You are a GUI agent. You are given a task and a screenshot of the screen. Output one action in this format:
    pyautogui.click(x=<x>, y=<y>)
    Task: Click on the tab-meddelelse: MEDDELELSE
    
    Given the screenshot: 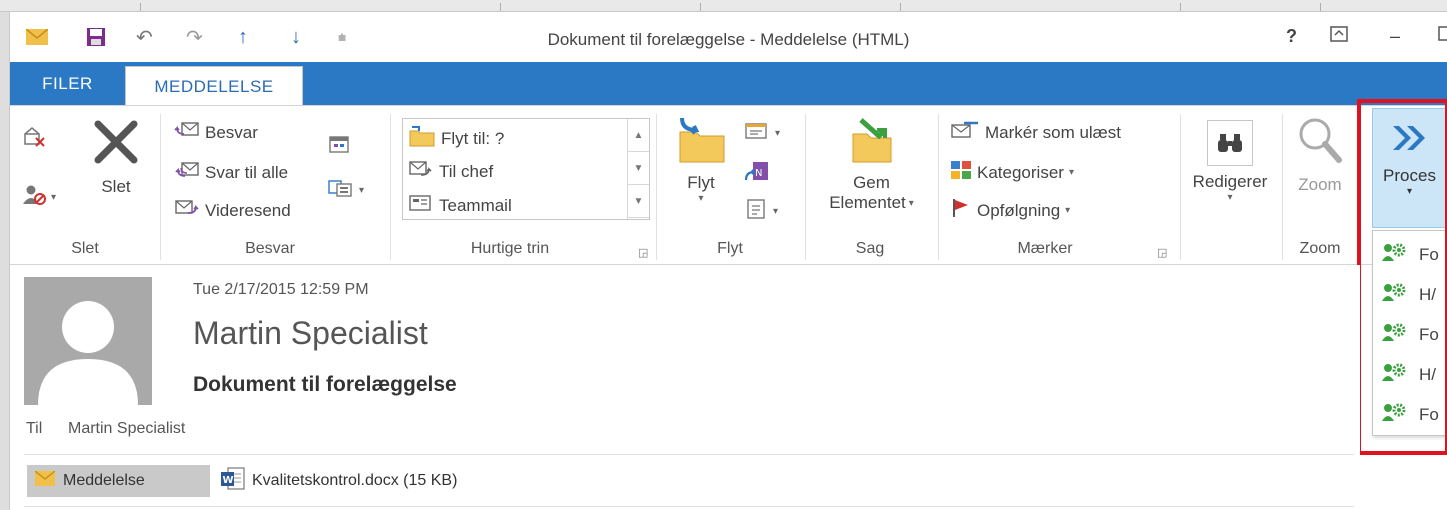 What is the action you would take?
    pyautogui.click(x=214, y=86)
    